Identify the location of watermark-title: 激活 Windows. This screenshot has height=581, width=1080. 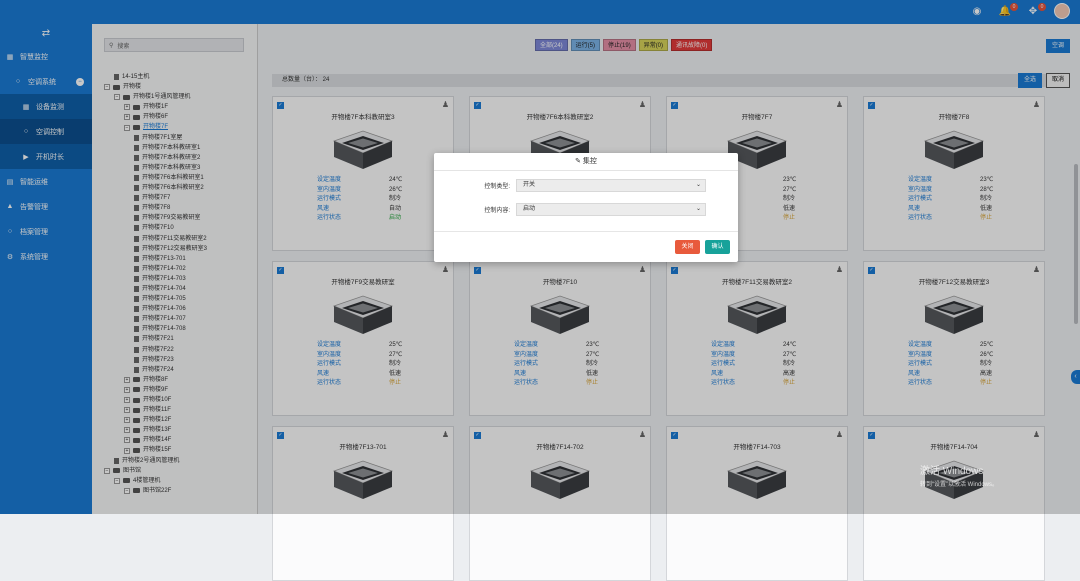
(952, 471).